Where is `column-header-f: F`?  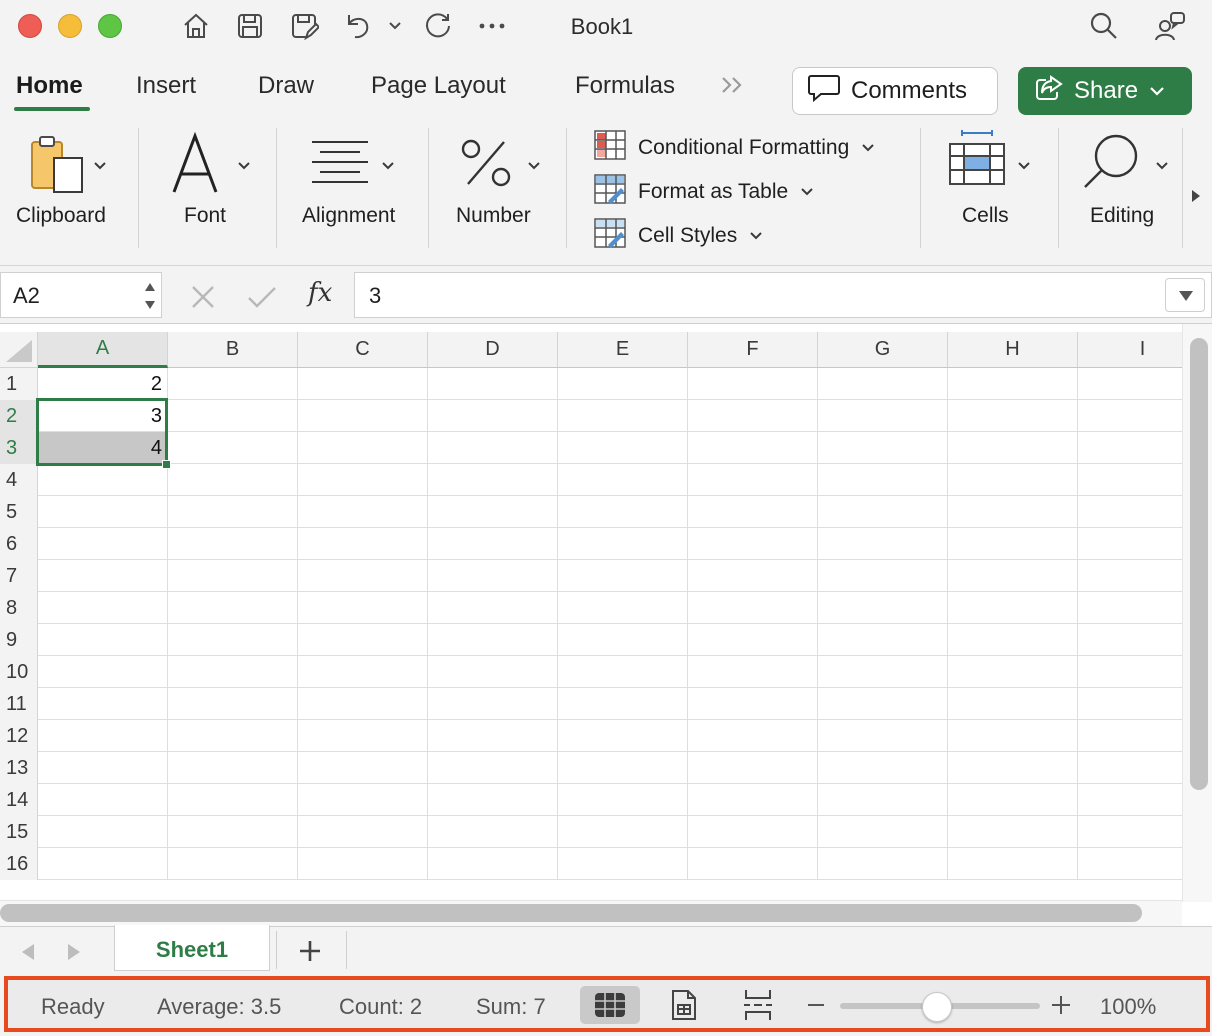
column-header-f: F is located at coordinates (753, 350).